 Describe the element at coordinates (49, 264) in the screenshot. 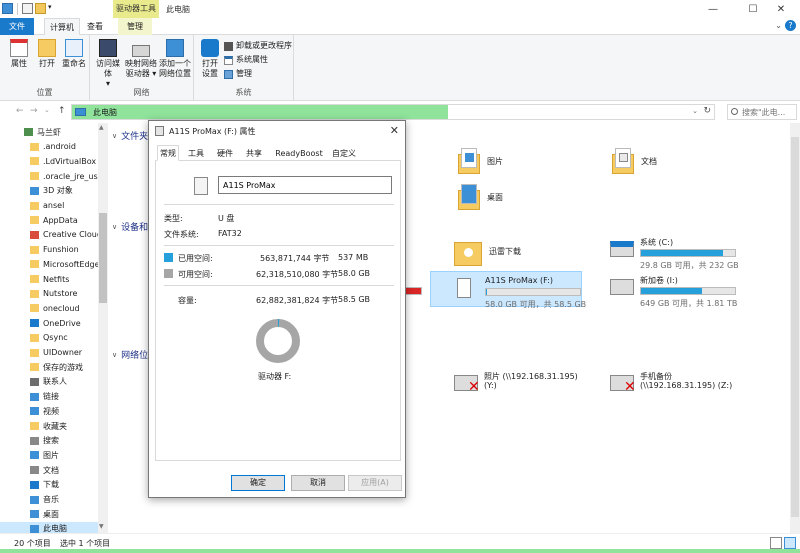

I see `nav-item: MicrosoftEdgeI` at that location.